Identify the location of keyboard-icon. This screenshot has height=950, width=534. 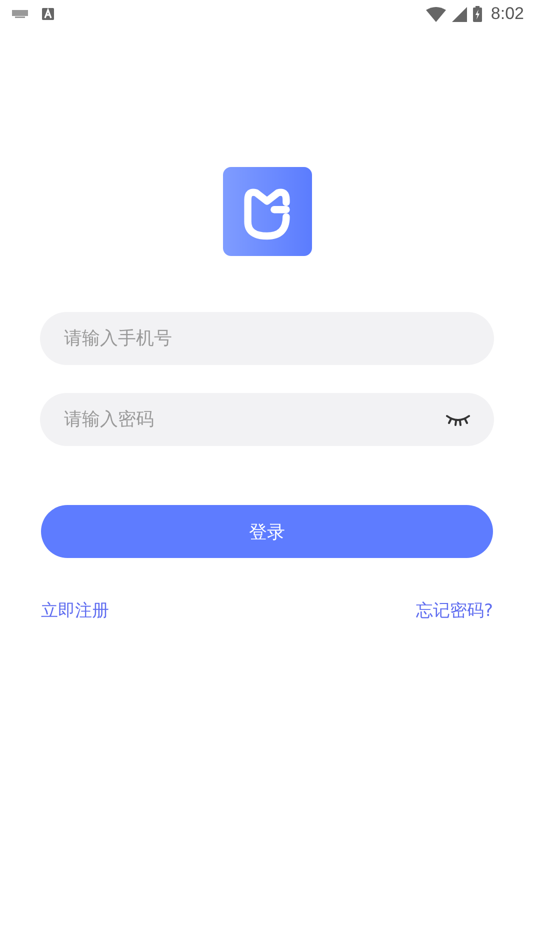
(20, 14).